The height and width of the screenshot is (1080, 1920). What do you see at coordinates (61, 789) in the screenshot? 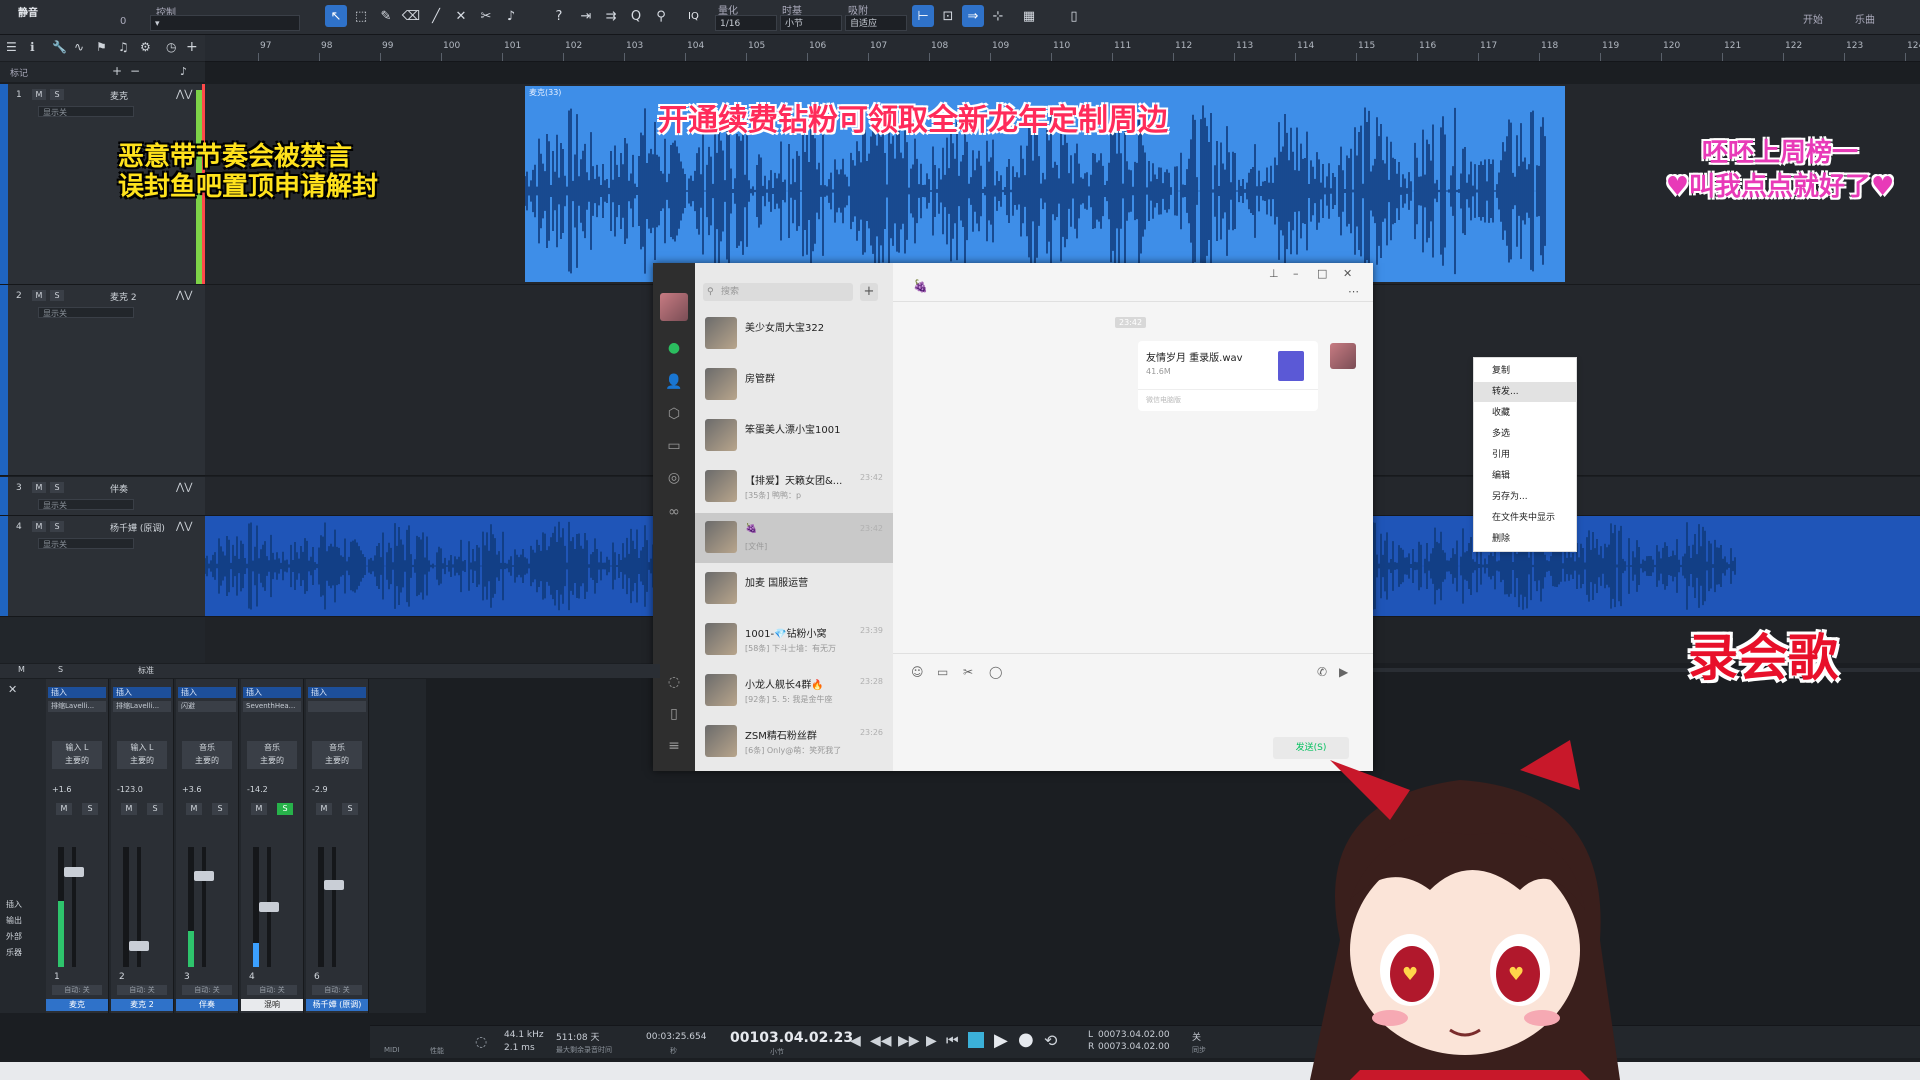
I see `volume-readout: +1.6` at bounding box center [61, 789].